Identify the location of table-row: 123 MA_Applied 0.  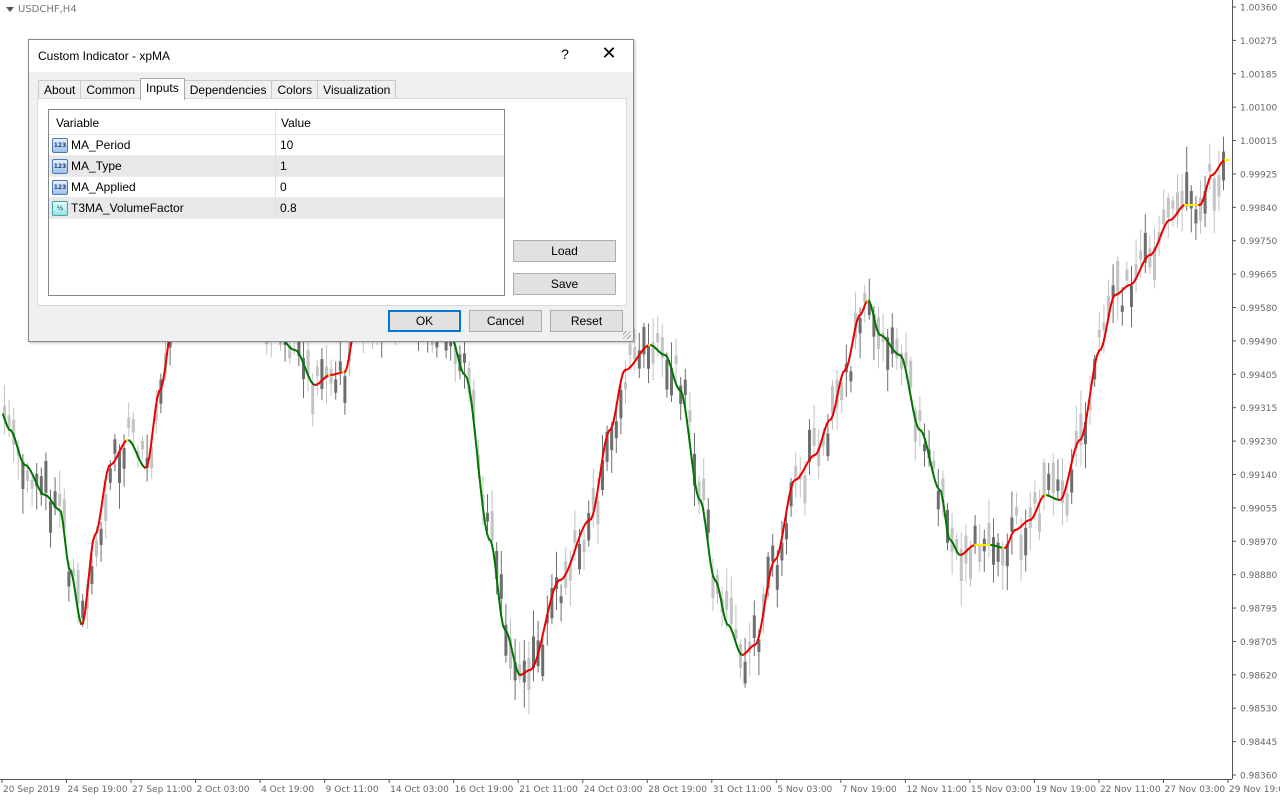
(276, 187).